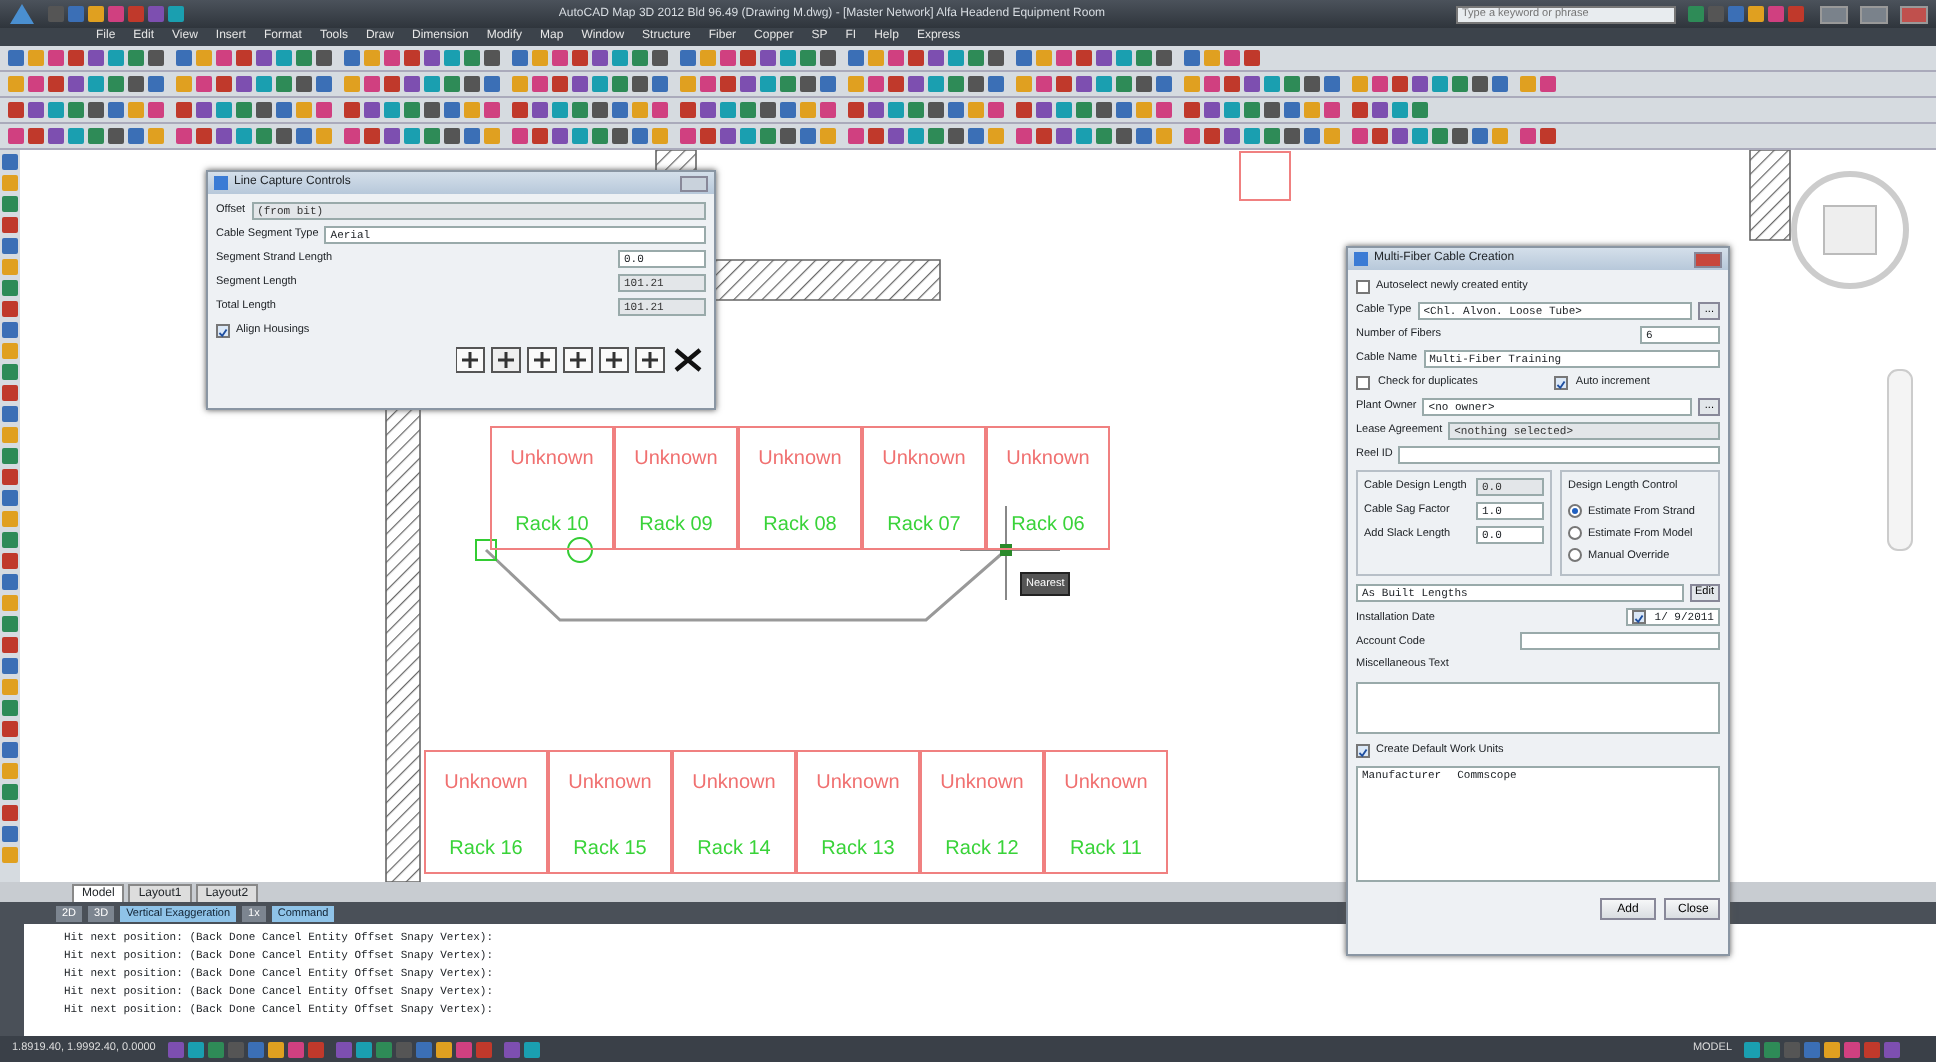  I want to click on rack-label: Rack 12, so click(982, 850).